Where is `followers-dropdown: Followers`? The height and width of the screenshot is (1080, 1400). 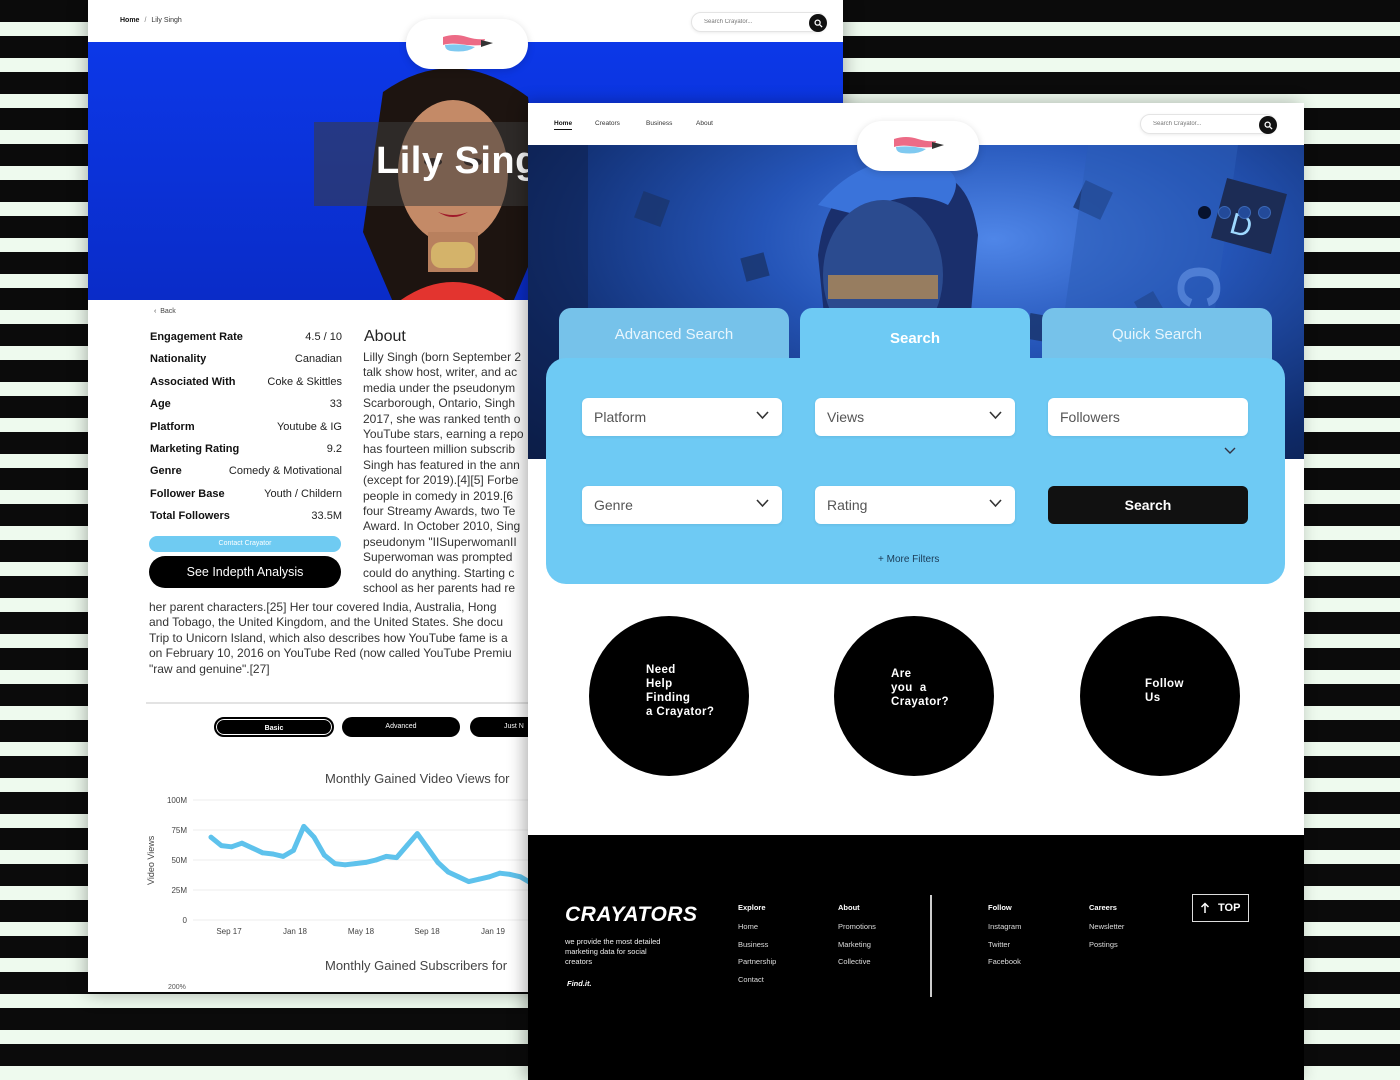
followers-dropdown: Followers is located at coordinates (1148, 417).